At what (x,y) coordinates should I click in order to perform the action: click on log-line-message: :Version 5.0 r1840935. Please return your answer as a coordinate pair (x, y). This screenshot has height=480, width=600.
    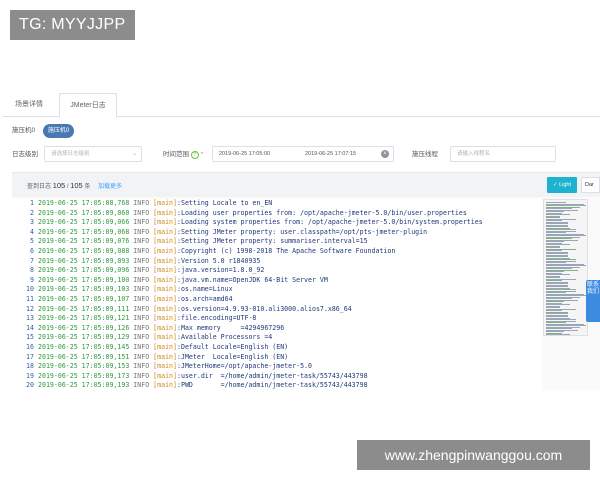
    Looking at the image, I should click on (219, 260).